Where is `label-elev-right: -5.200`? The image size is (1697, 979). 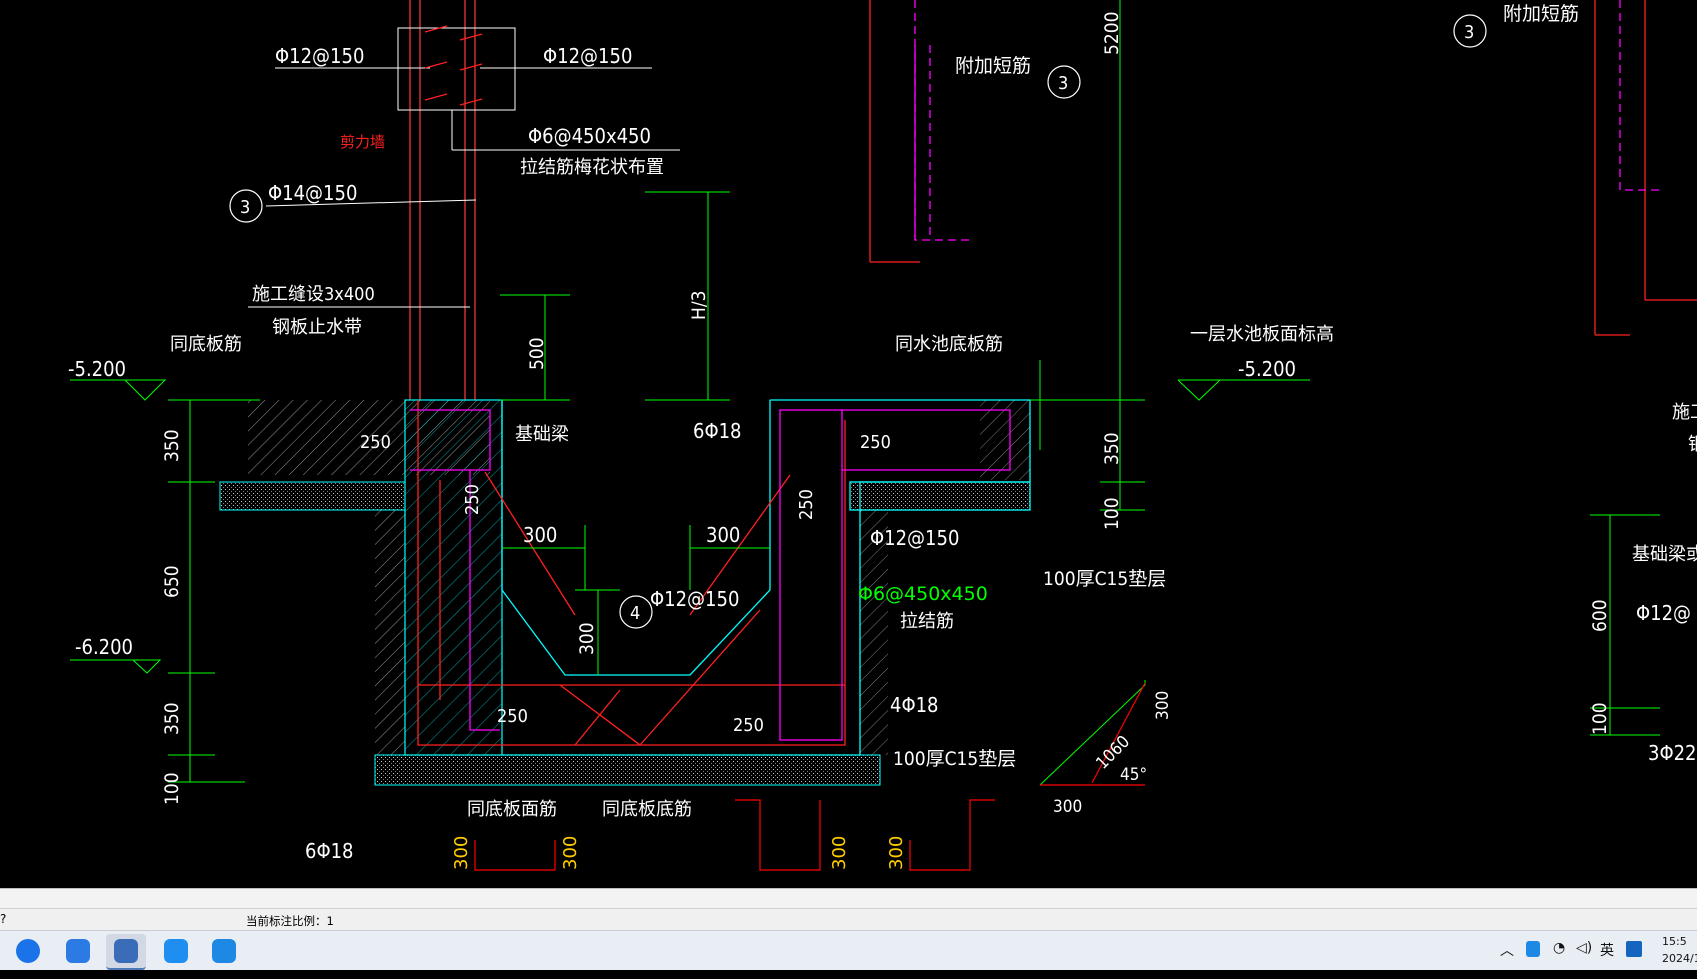 label-elev-right: -5.200 is located at coordinates (1267, 369).